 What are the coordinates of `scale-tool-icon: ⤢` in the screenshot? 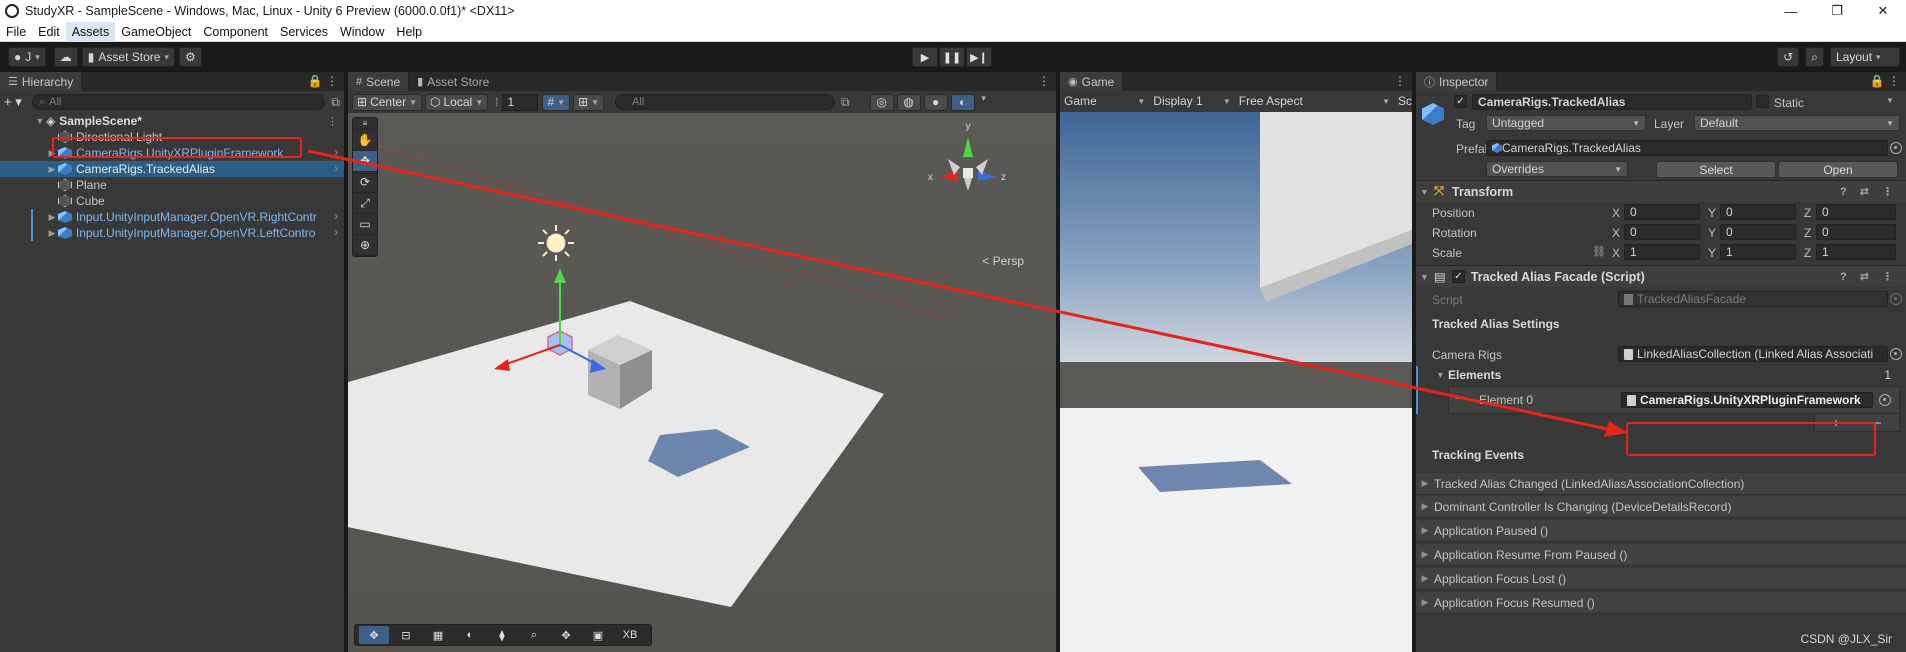 It's located at (365, 203).